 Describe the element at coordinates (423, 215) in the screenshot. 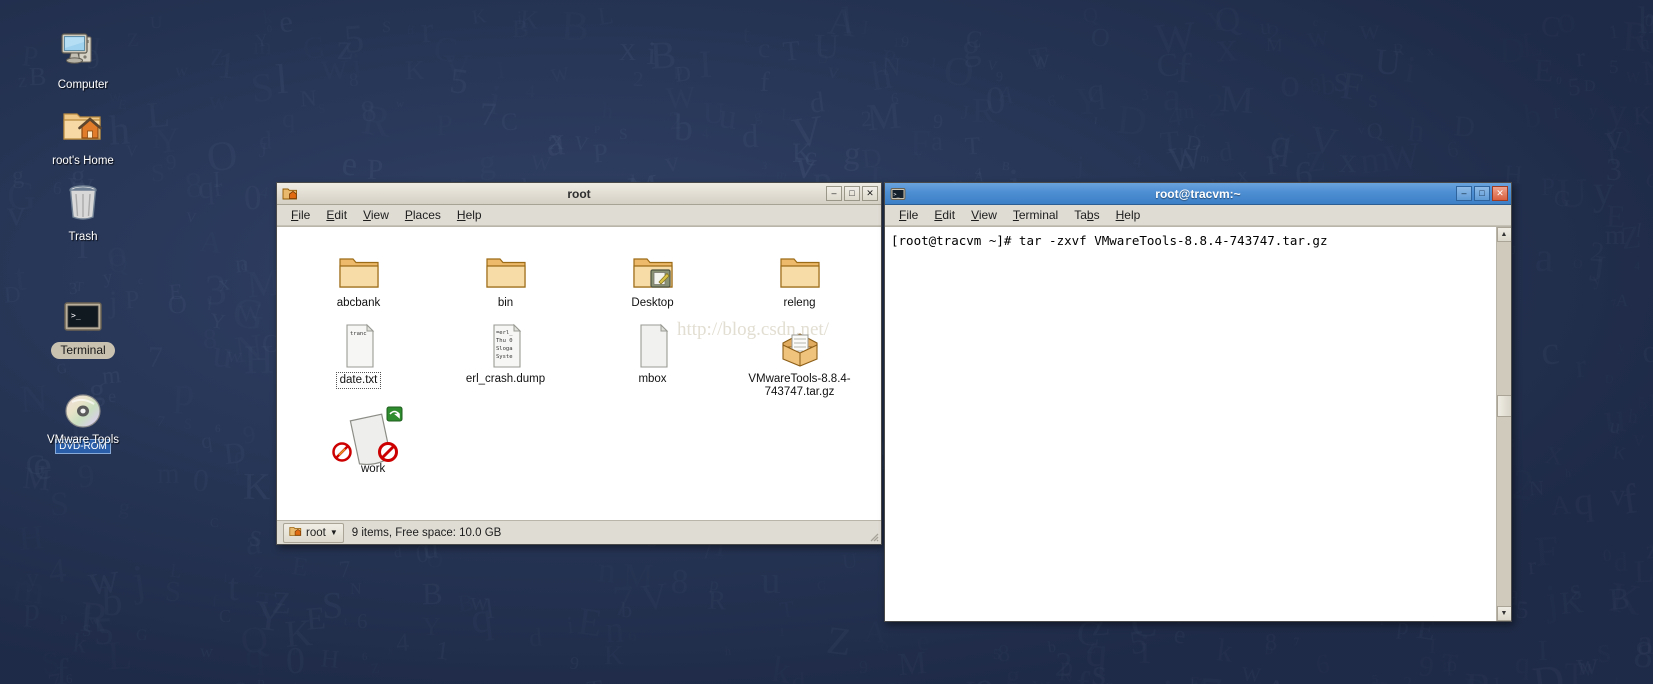

I see `menu-places: Places` at that location.